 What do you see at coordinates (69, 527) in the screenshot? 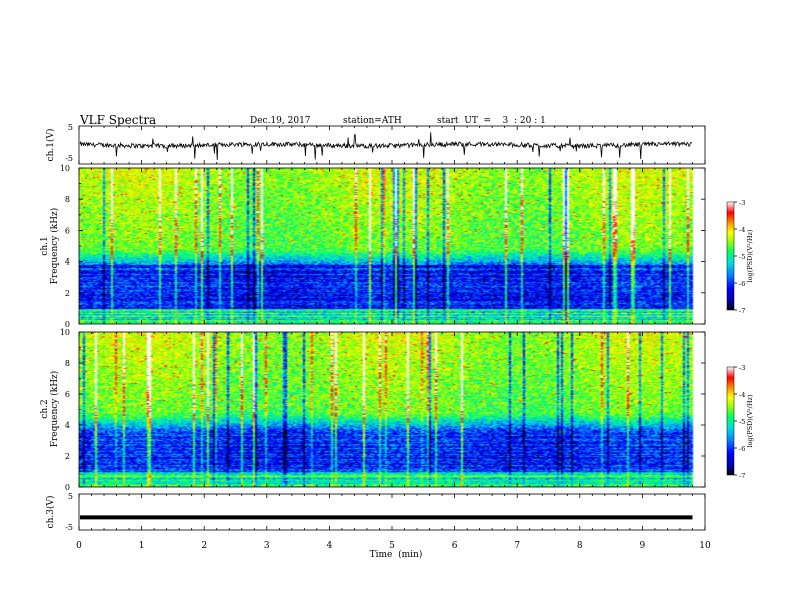
I see `ch3-ytick-bottom: -5` at bounding box center [69, 527].